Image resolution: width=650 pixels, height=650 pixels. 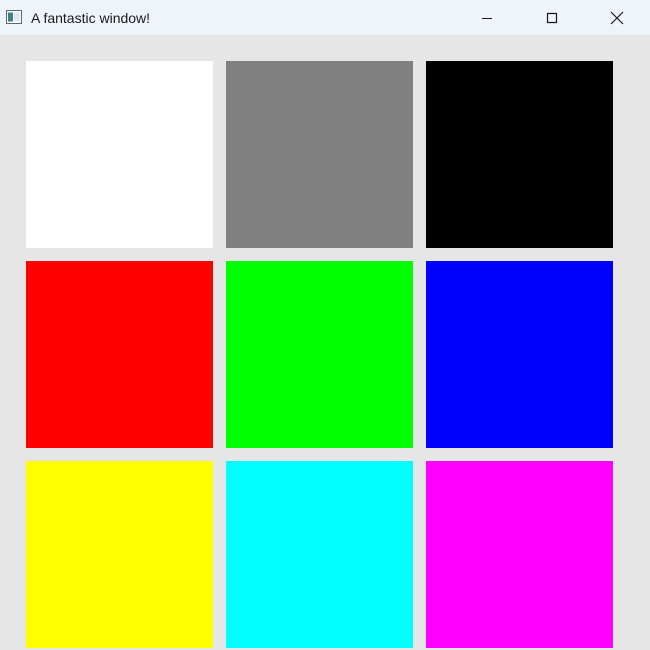 I want to click on swatch-cyan, so click(x=319, y=554).